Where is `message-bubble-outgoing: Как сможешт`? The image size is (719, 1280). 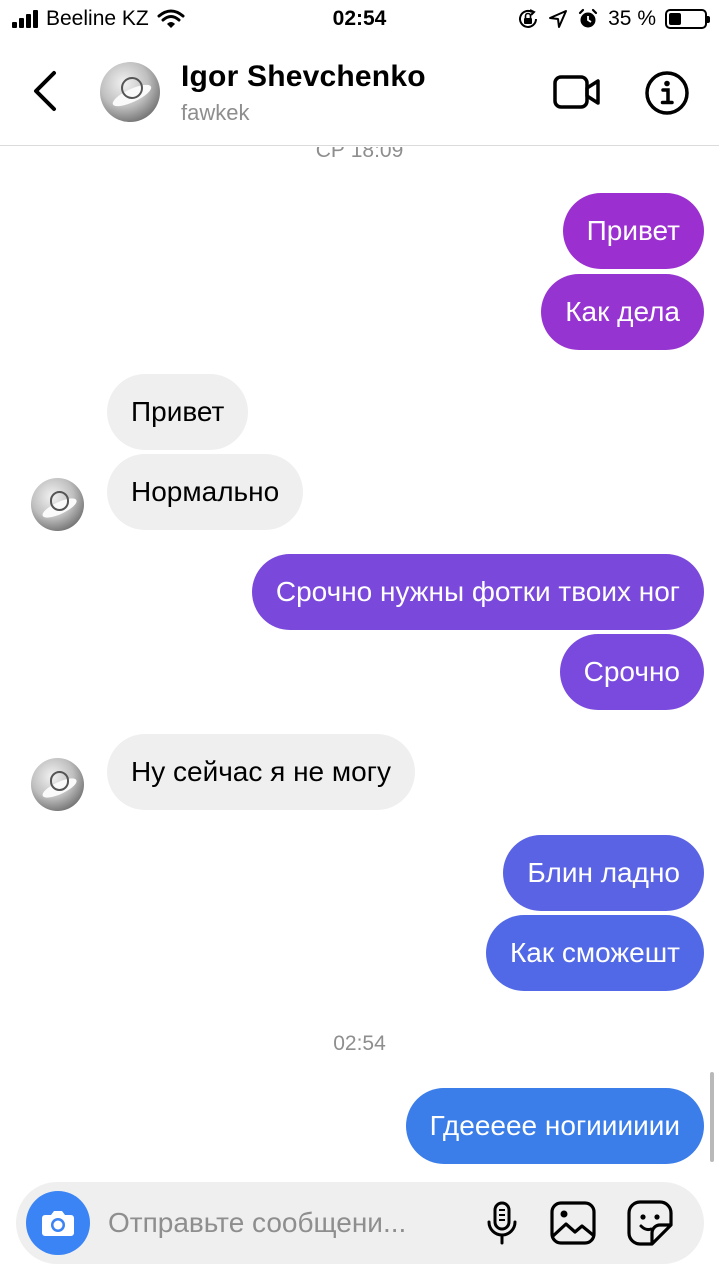 message-bubble-outgoing: Как сможешт is located at coordinates (594, 953).